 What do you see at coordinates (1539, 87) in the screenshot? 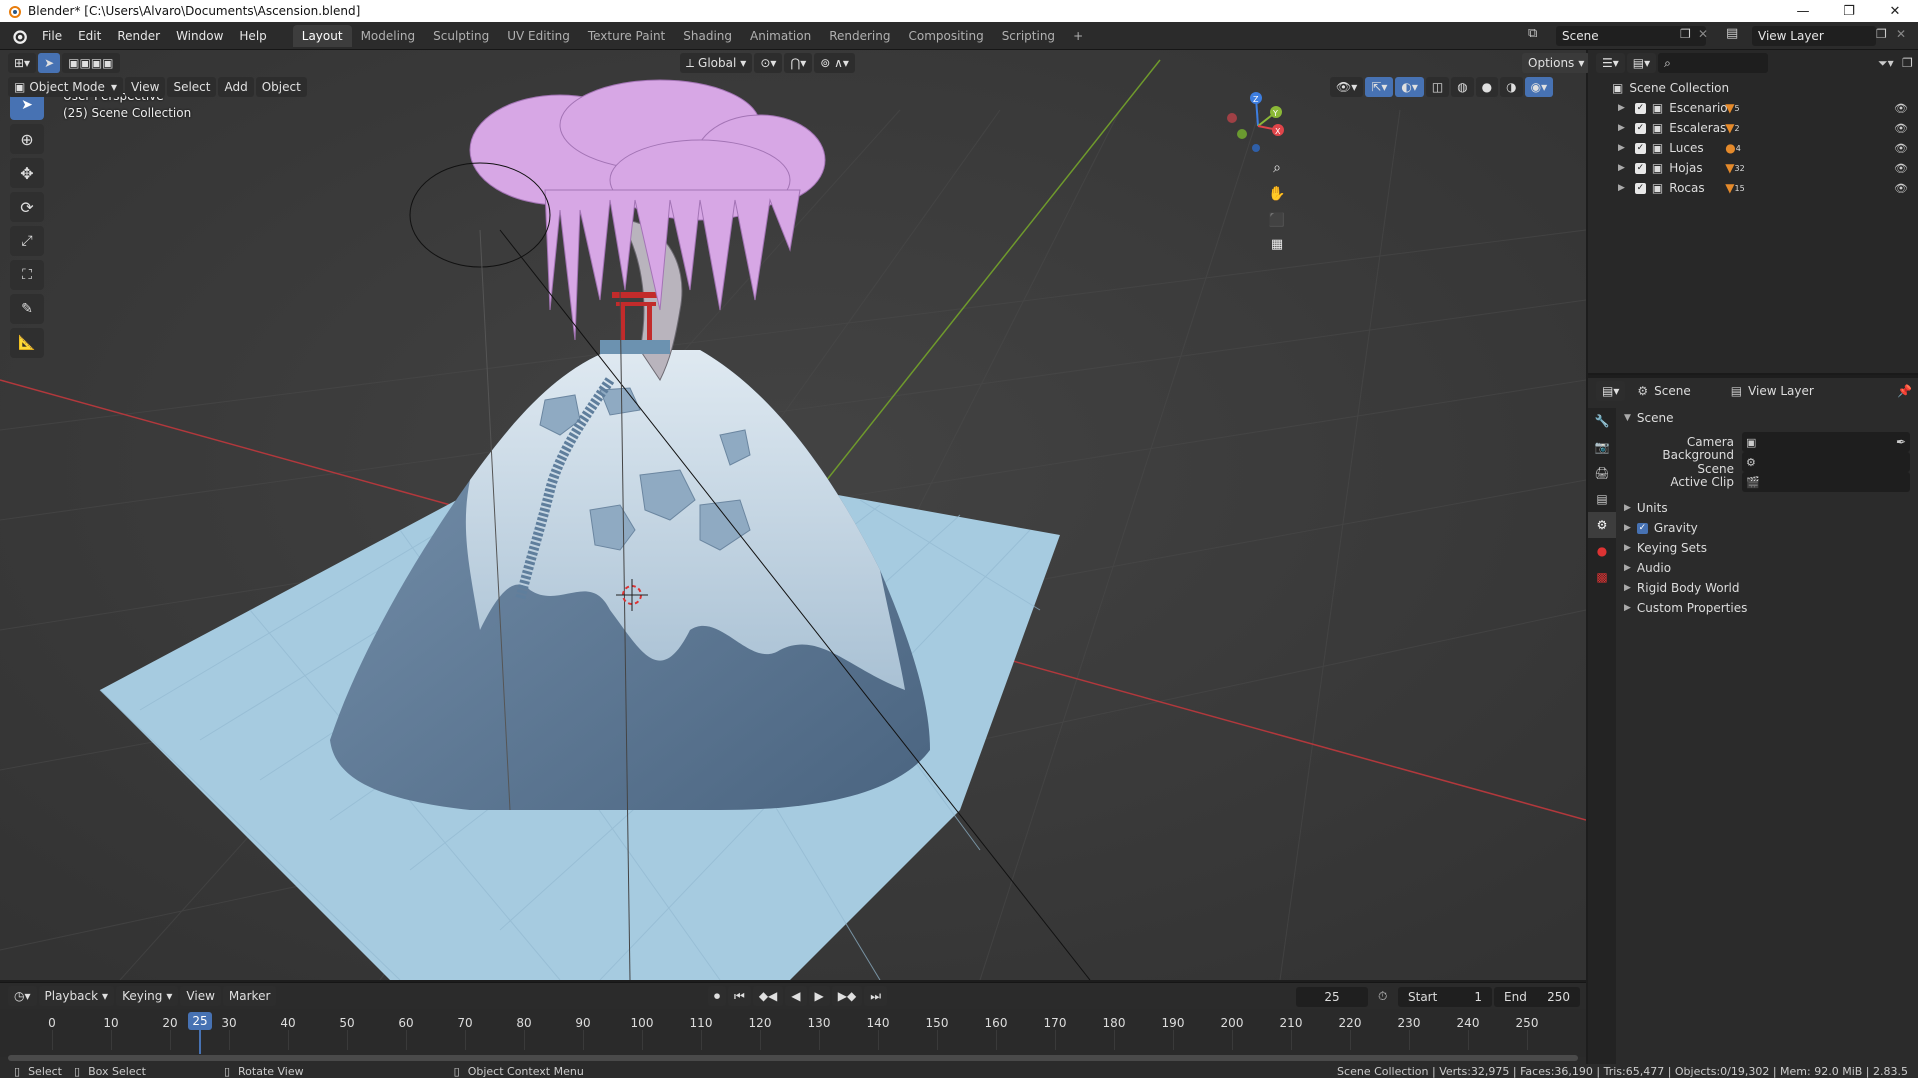
I see `rendered-shading-button: ◉▾` at bounding box center [1539, 87].